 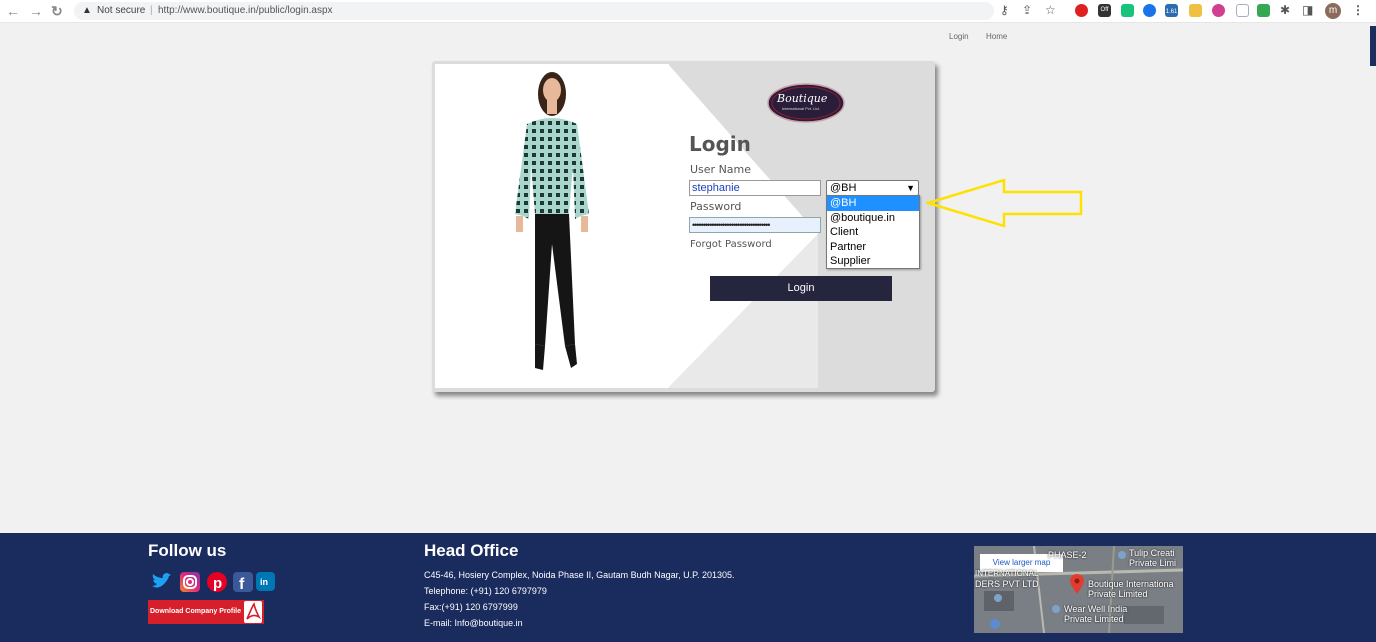 What do you see at coordinates (1004, 203) in the screenshot?
I see `annotation-arrow` at bounding box center [1004, 203].